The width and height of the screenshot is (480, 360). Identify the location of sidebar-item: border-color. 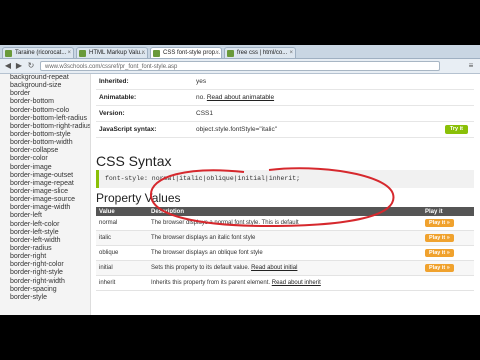
(45, 159).